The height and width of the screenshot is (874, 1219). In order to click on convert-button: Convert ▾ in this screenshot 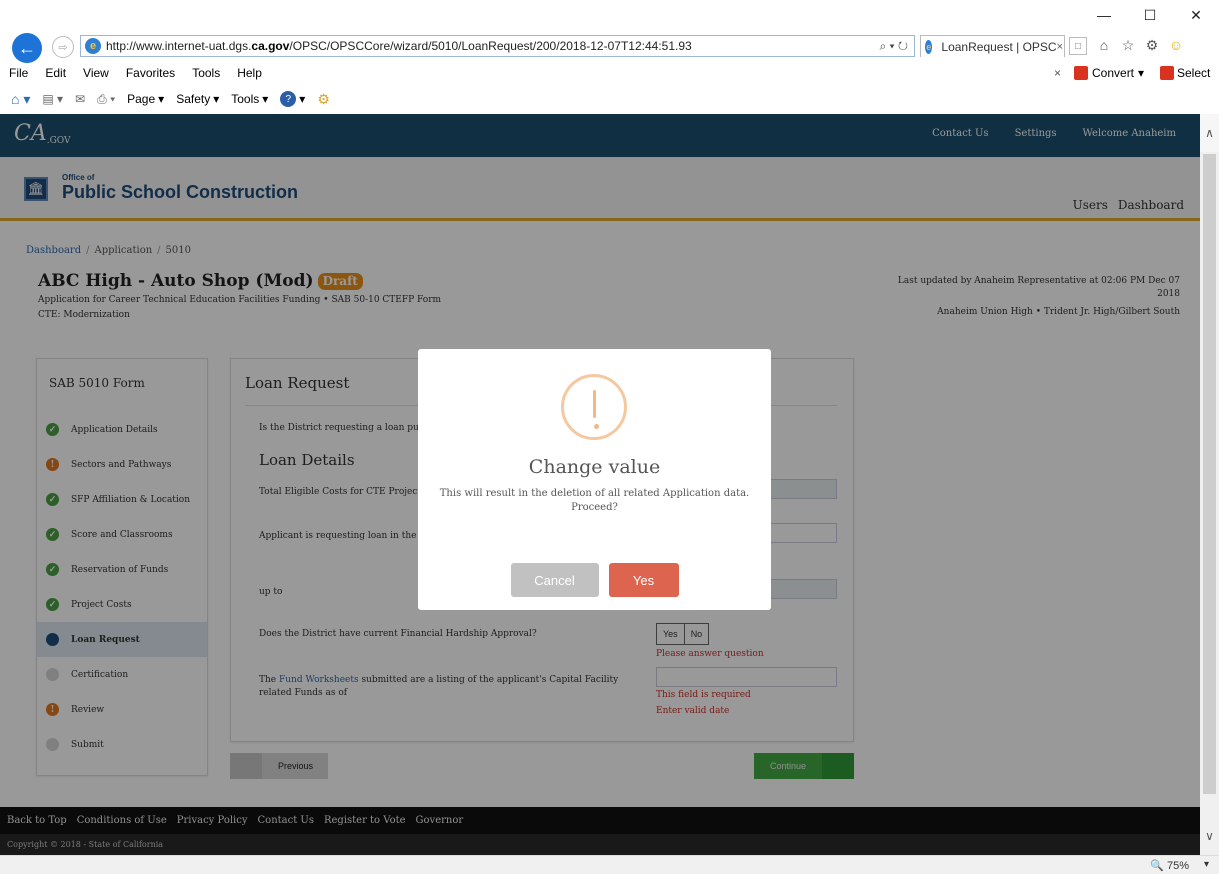, I will do `click(1109, 73)`.